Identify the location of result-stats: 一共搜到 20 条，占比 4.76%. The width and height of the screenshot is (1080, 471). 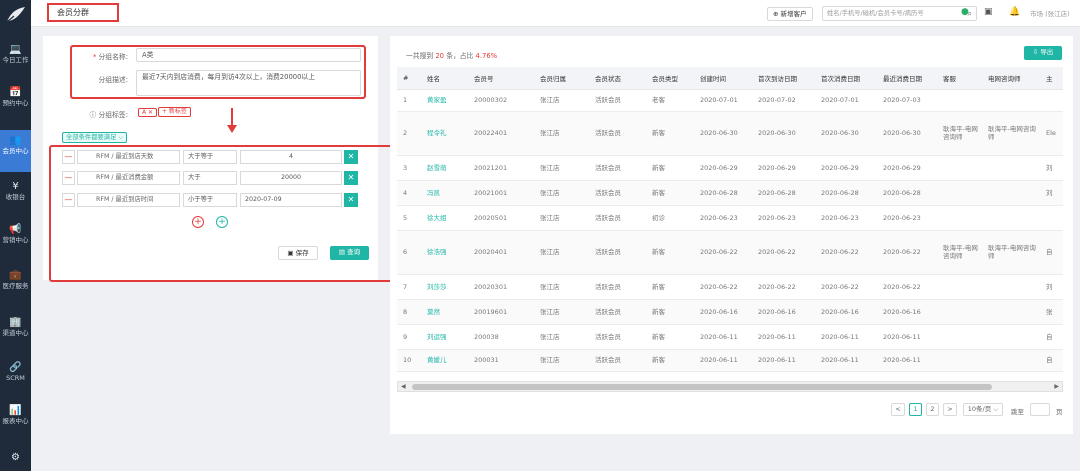
(452, 56).